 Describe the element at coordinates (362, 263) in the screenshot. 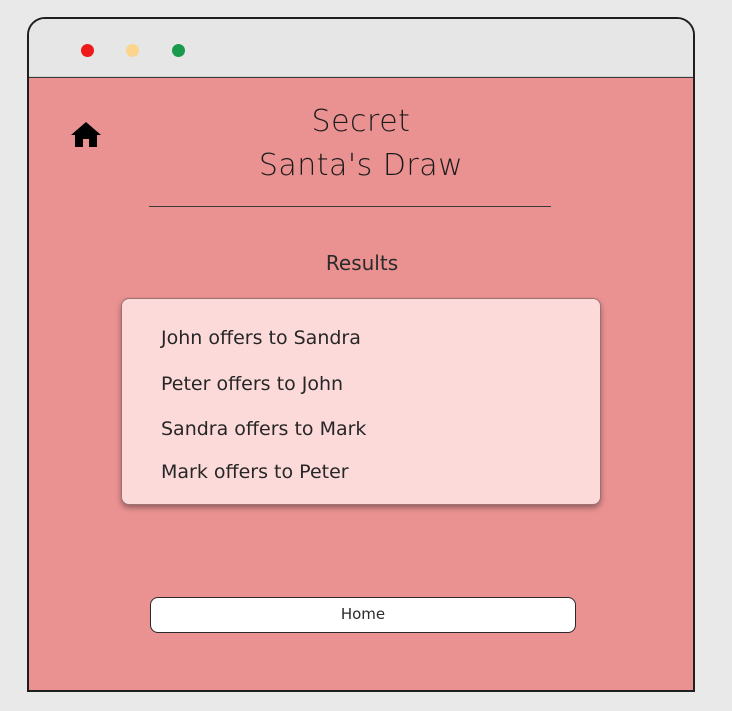

I see `results-heading: Results` at that location.